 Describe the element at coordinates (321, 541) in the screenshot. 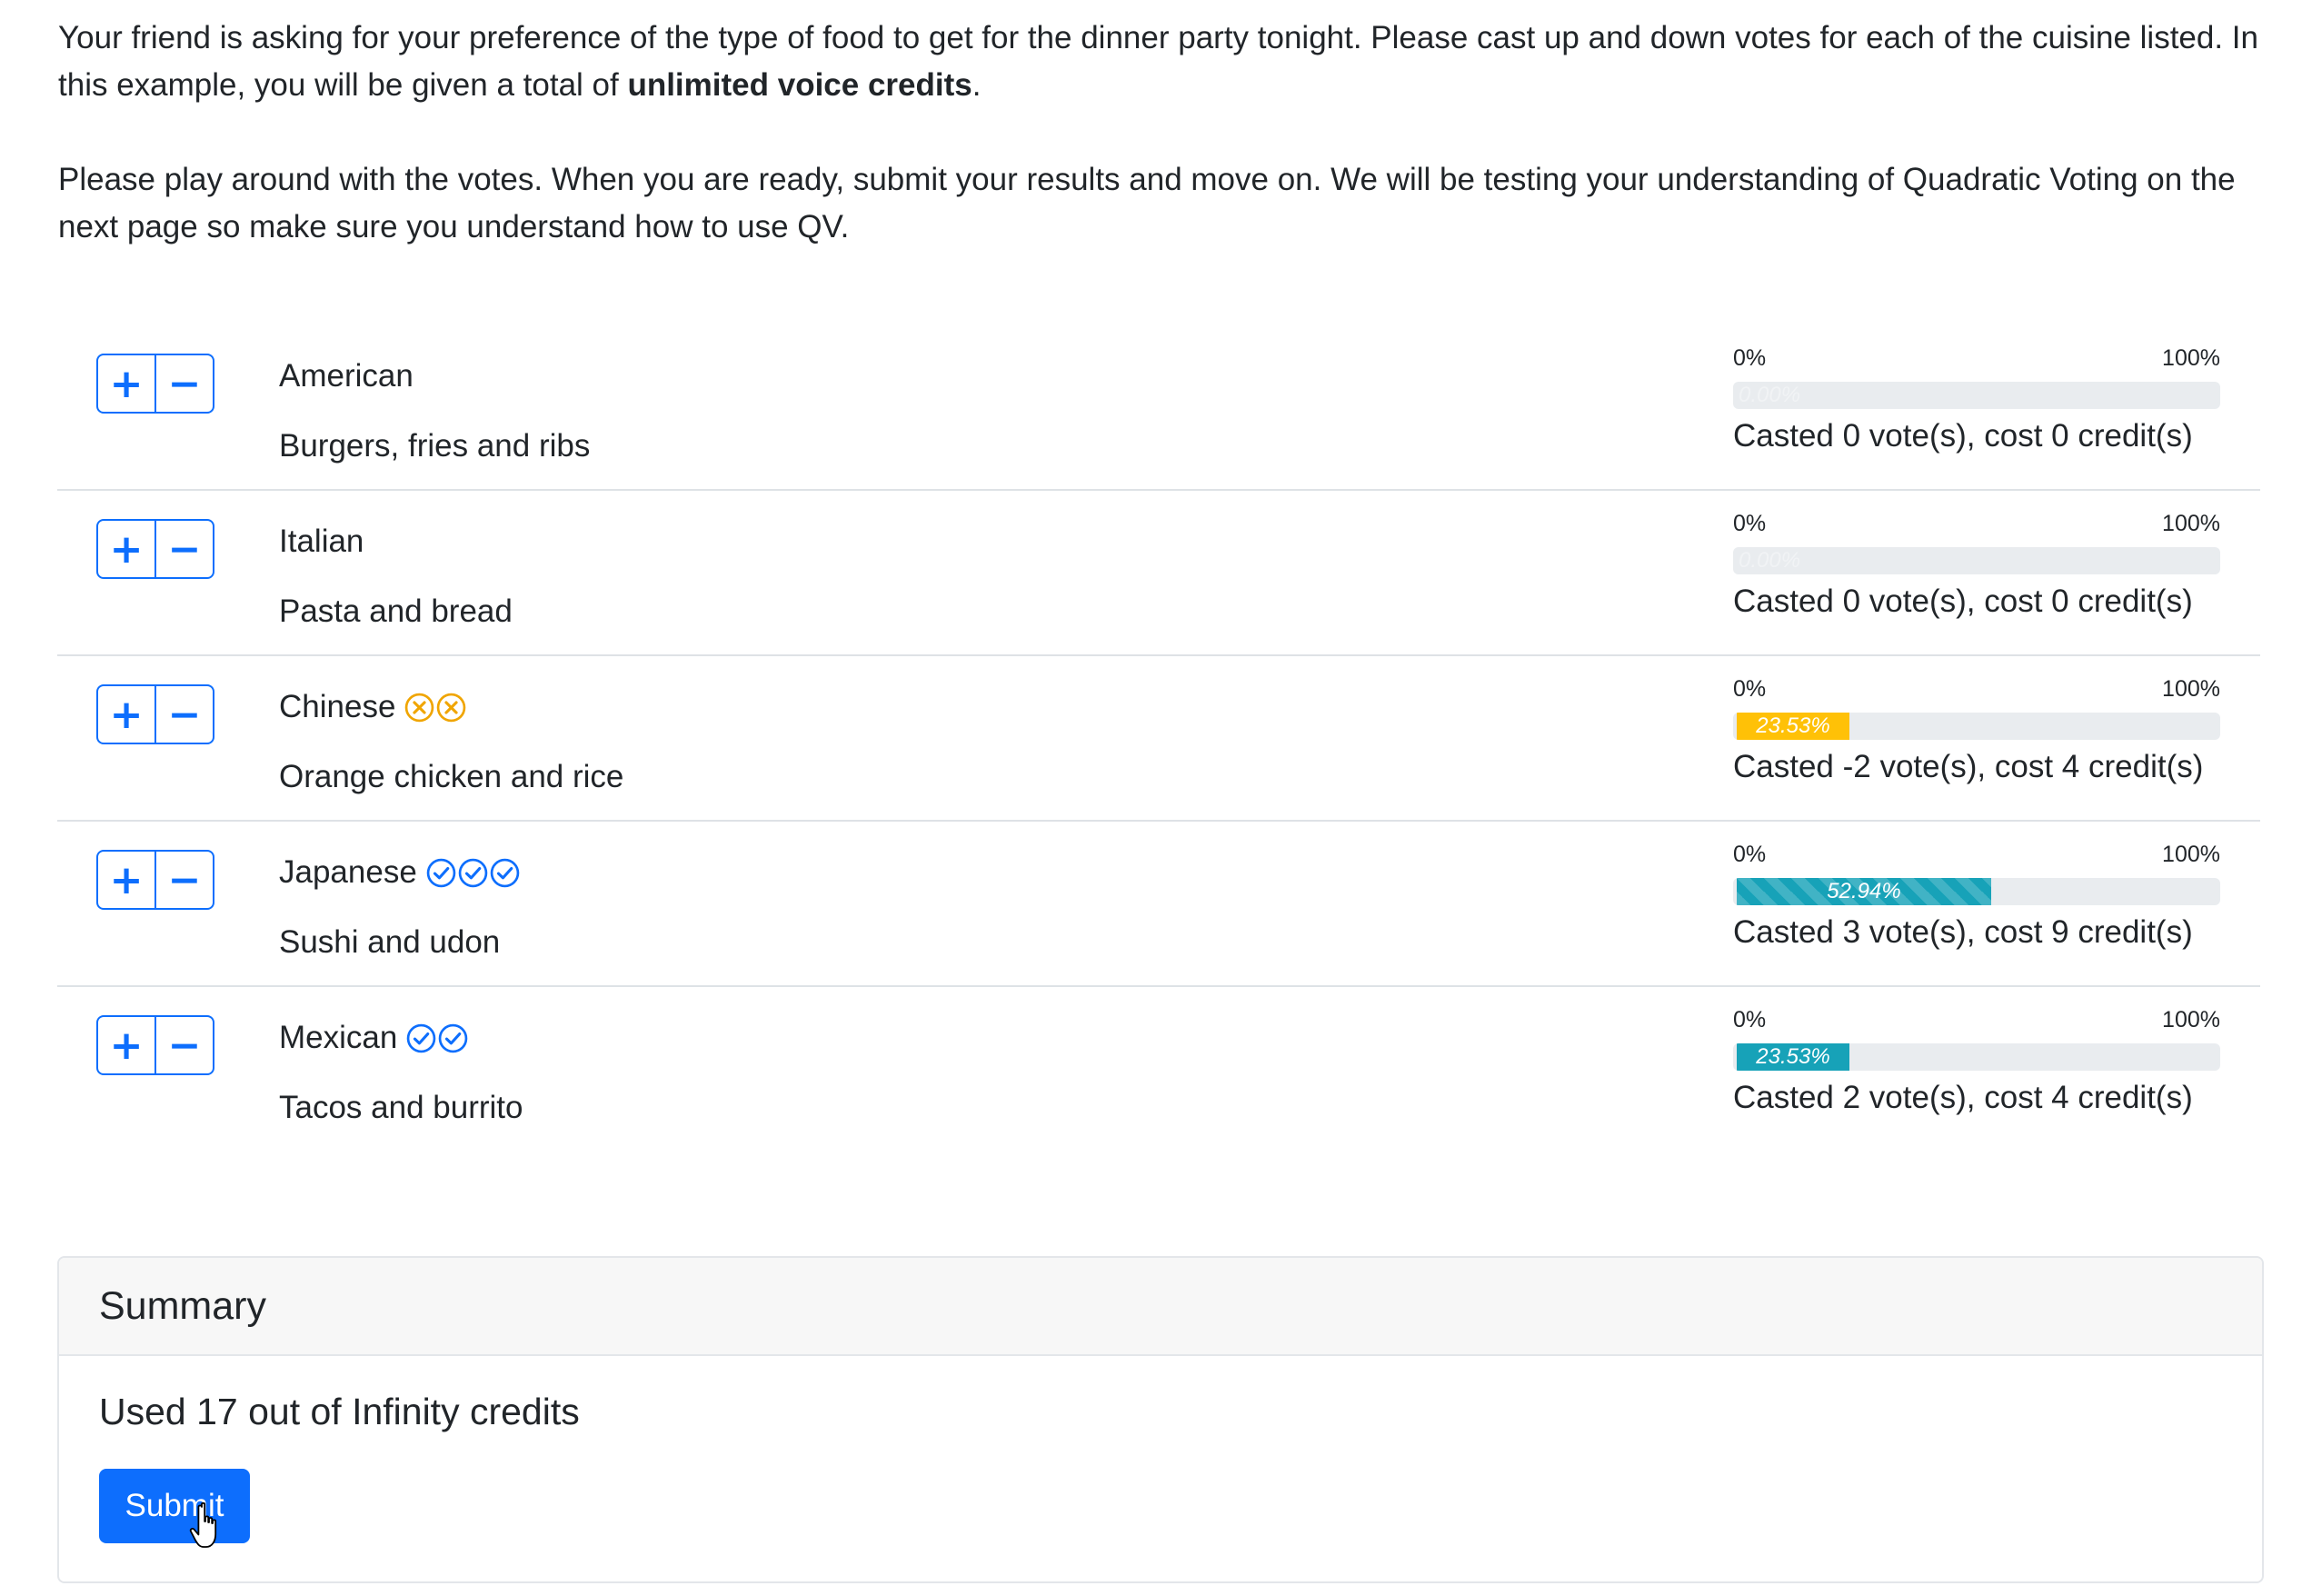

I see `cuisine-name: Italian` at that location.